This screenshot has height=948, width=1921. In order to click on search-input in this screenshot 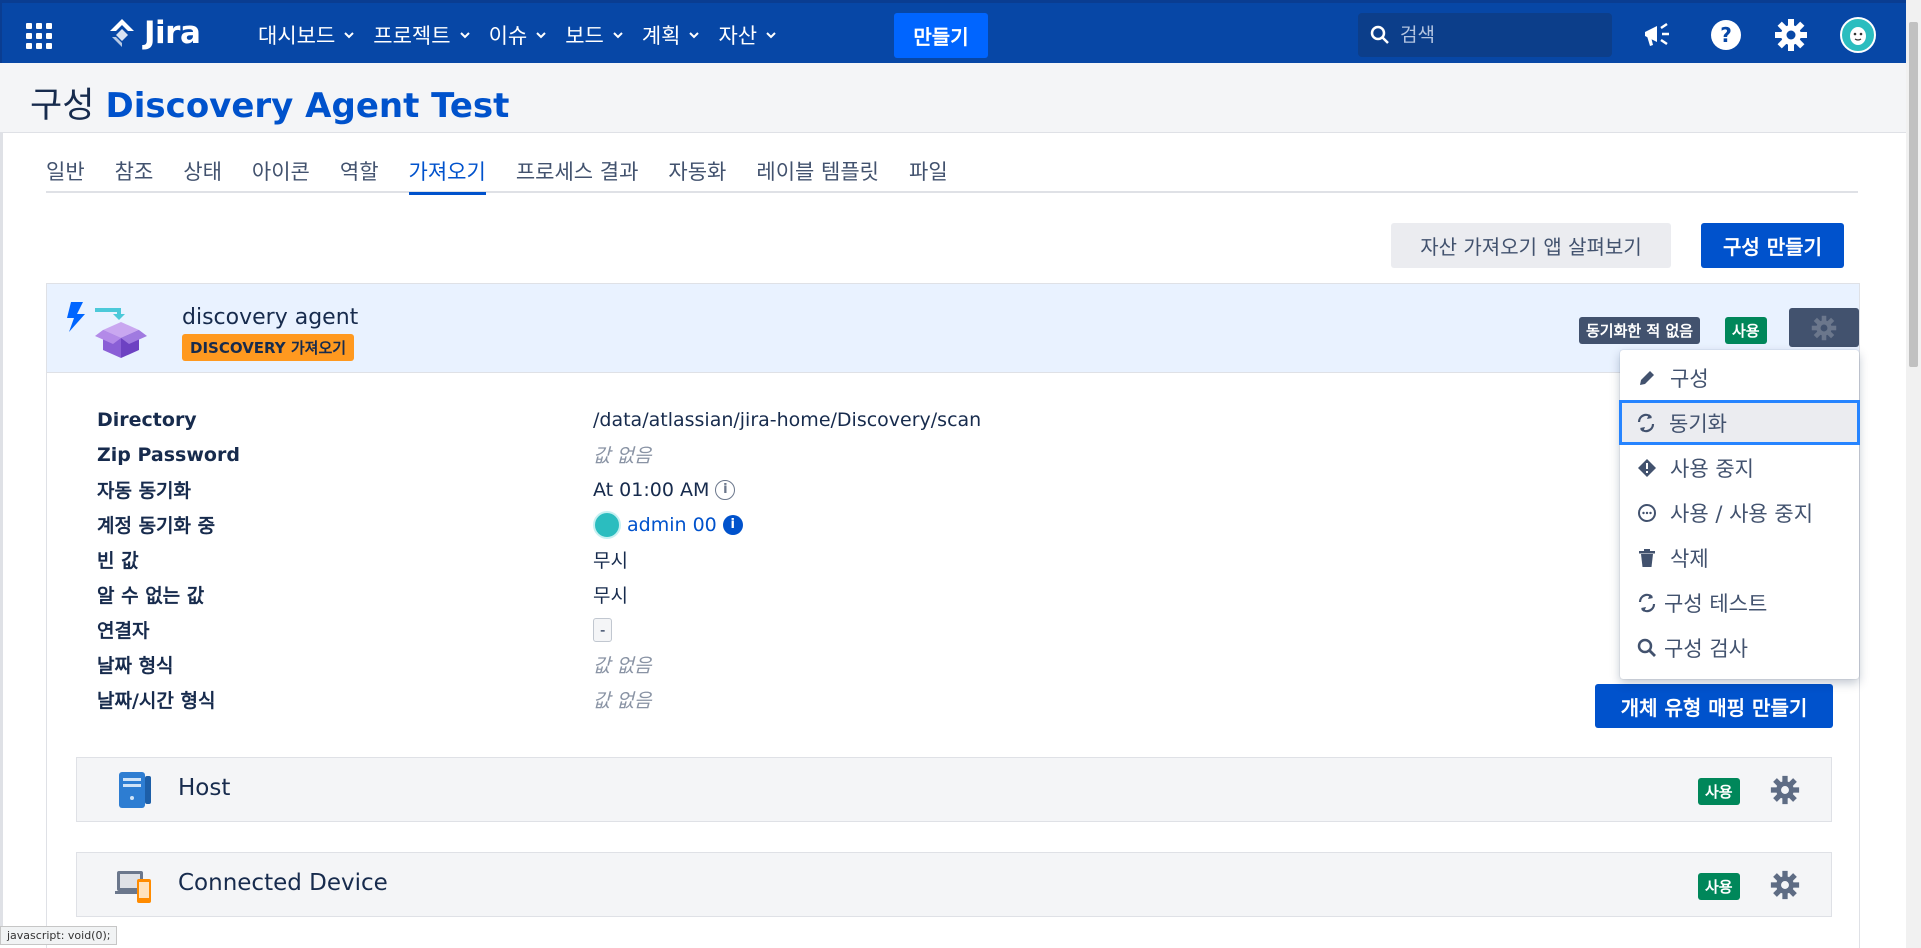, I will do `click(1495, 35)`.